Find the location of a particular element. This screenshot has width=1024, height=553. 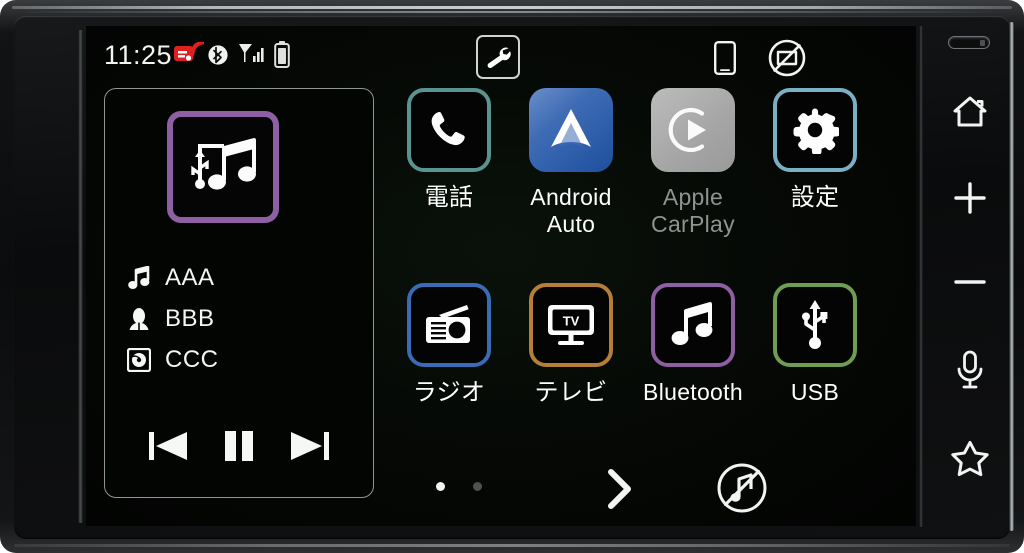

app-tile-usb is located at coordinates (815, 325).